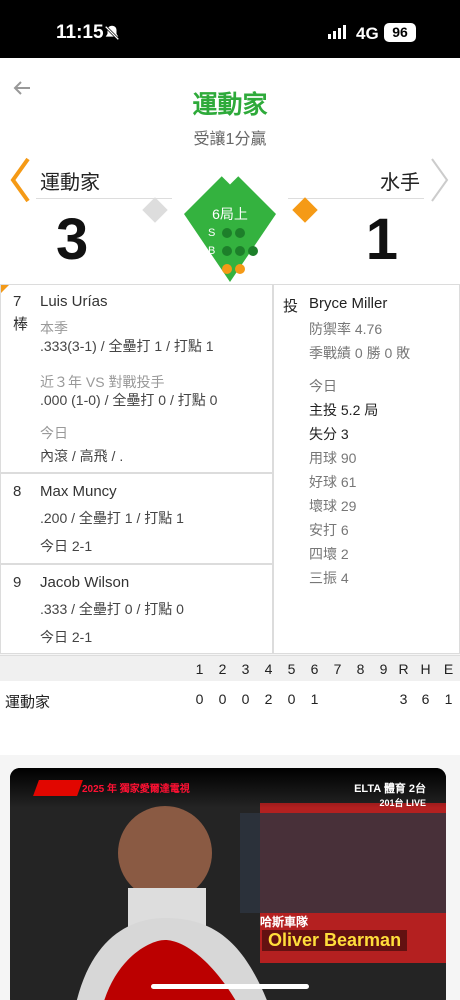 Image resolution: width=460 pixels, height=1000 pixels. What do you see at coordinates (17, 582) in the screenshot?
I see `batter-order: 9` at bounding box center [17, 582].